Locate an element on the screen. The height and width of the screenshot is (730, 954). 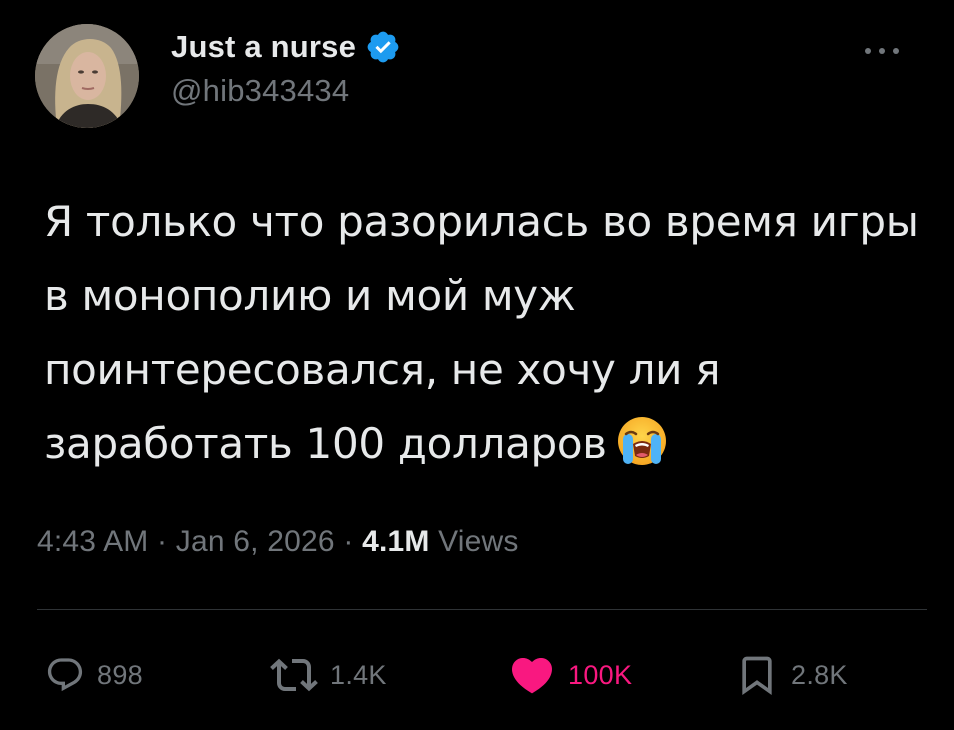
verified-badge-icon is located at coordinates (383, 47).